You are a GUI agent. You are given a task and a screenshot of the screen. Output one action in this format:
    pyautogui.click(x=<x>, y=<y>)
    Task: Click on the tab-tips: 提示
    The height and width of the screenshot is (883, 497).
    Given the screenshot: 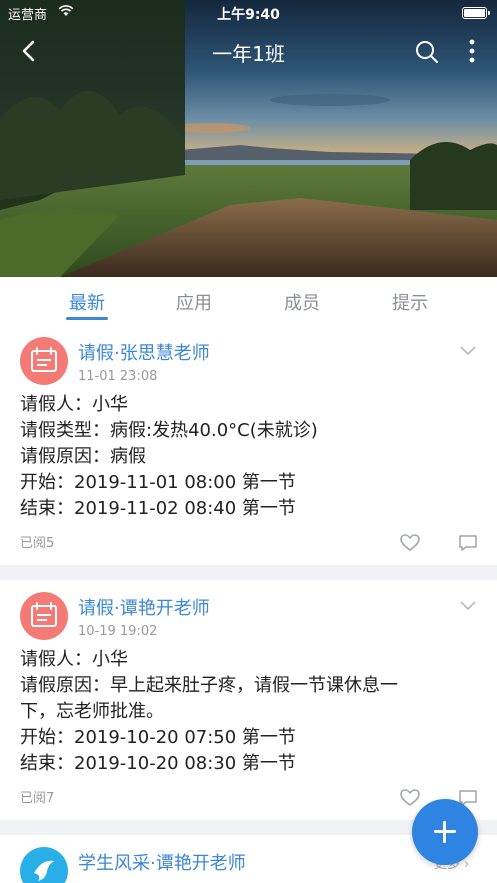 What is the action you would take?
    pyautogui.click(x=410, y=302)
    